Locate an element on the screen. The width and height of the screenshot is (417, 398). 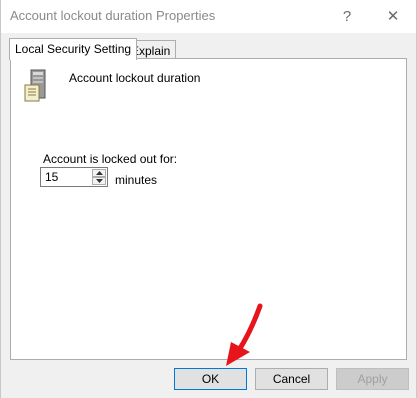
duration-unit: minutes is located at coordinates (136, 180).